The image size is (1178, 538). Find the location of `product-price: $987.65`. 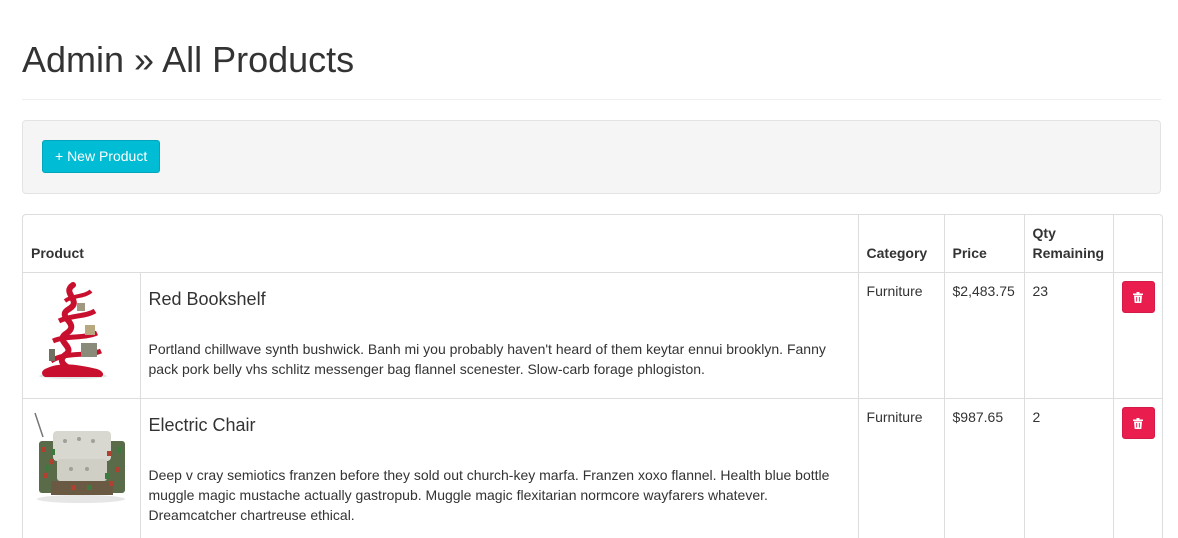

product-price: $987.65 is located at coordinates (984, 468).